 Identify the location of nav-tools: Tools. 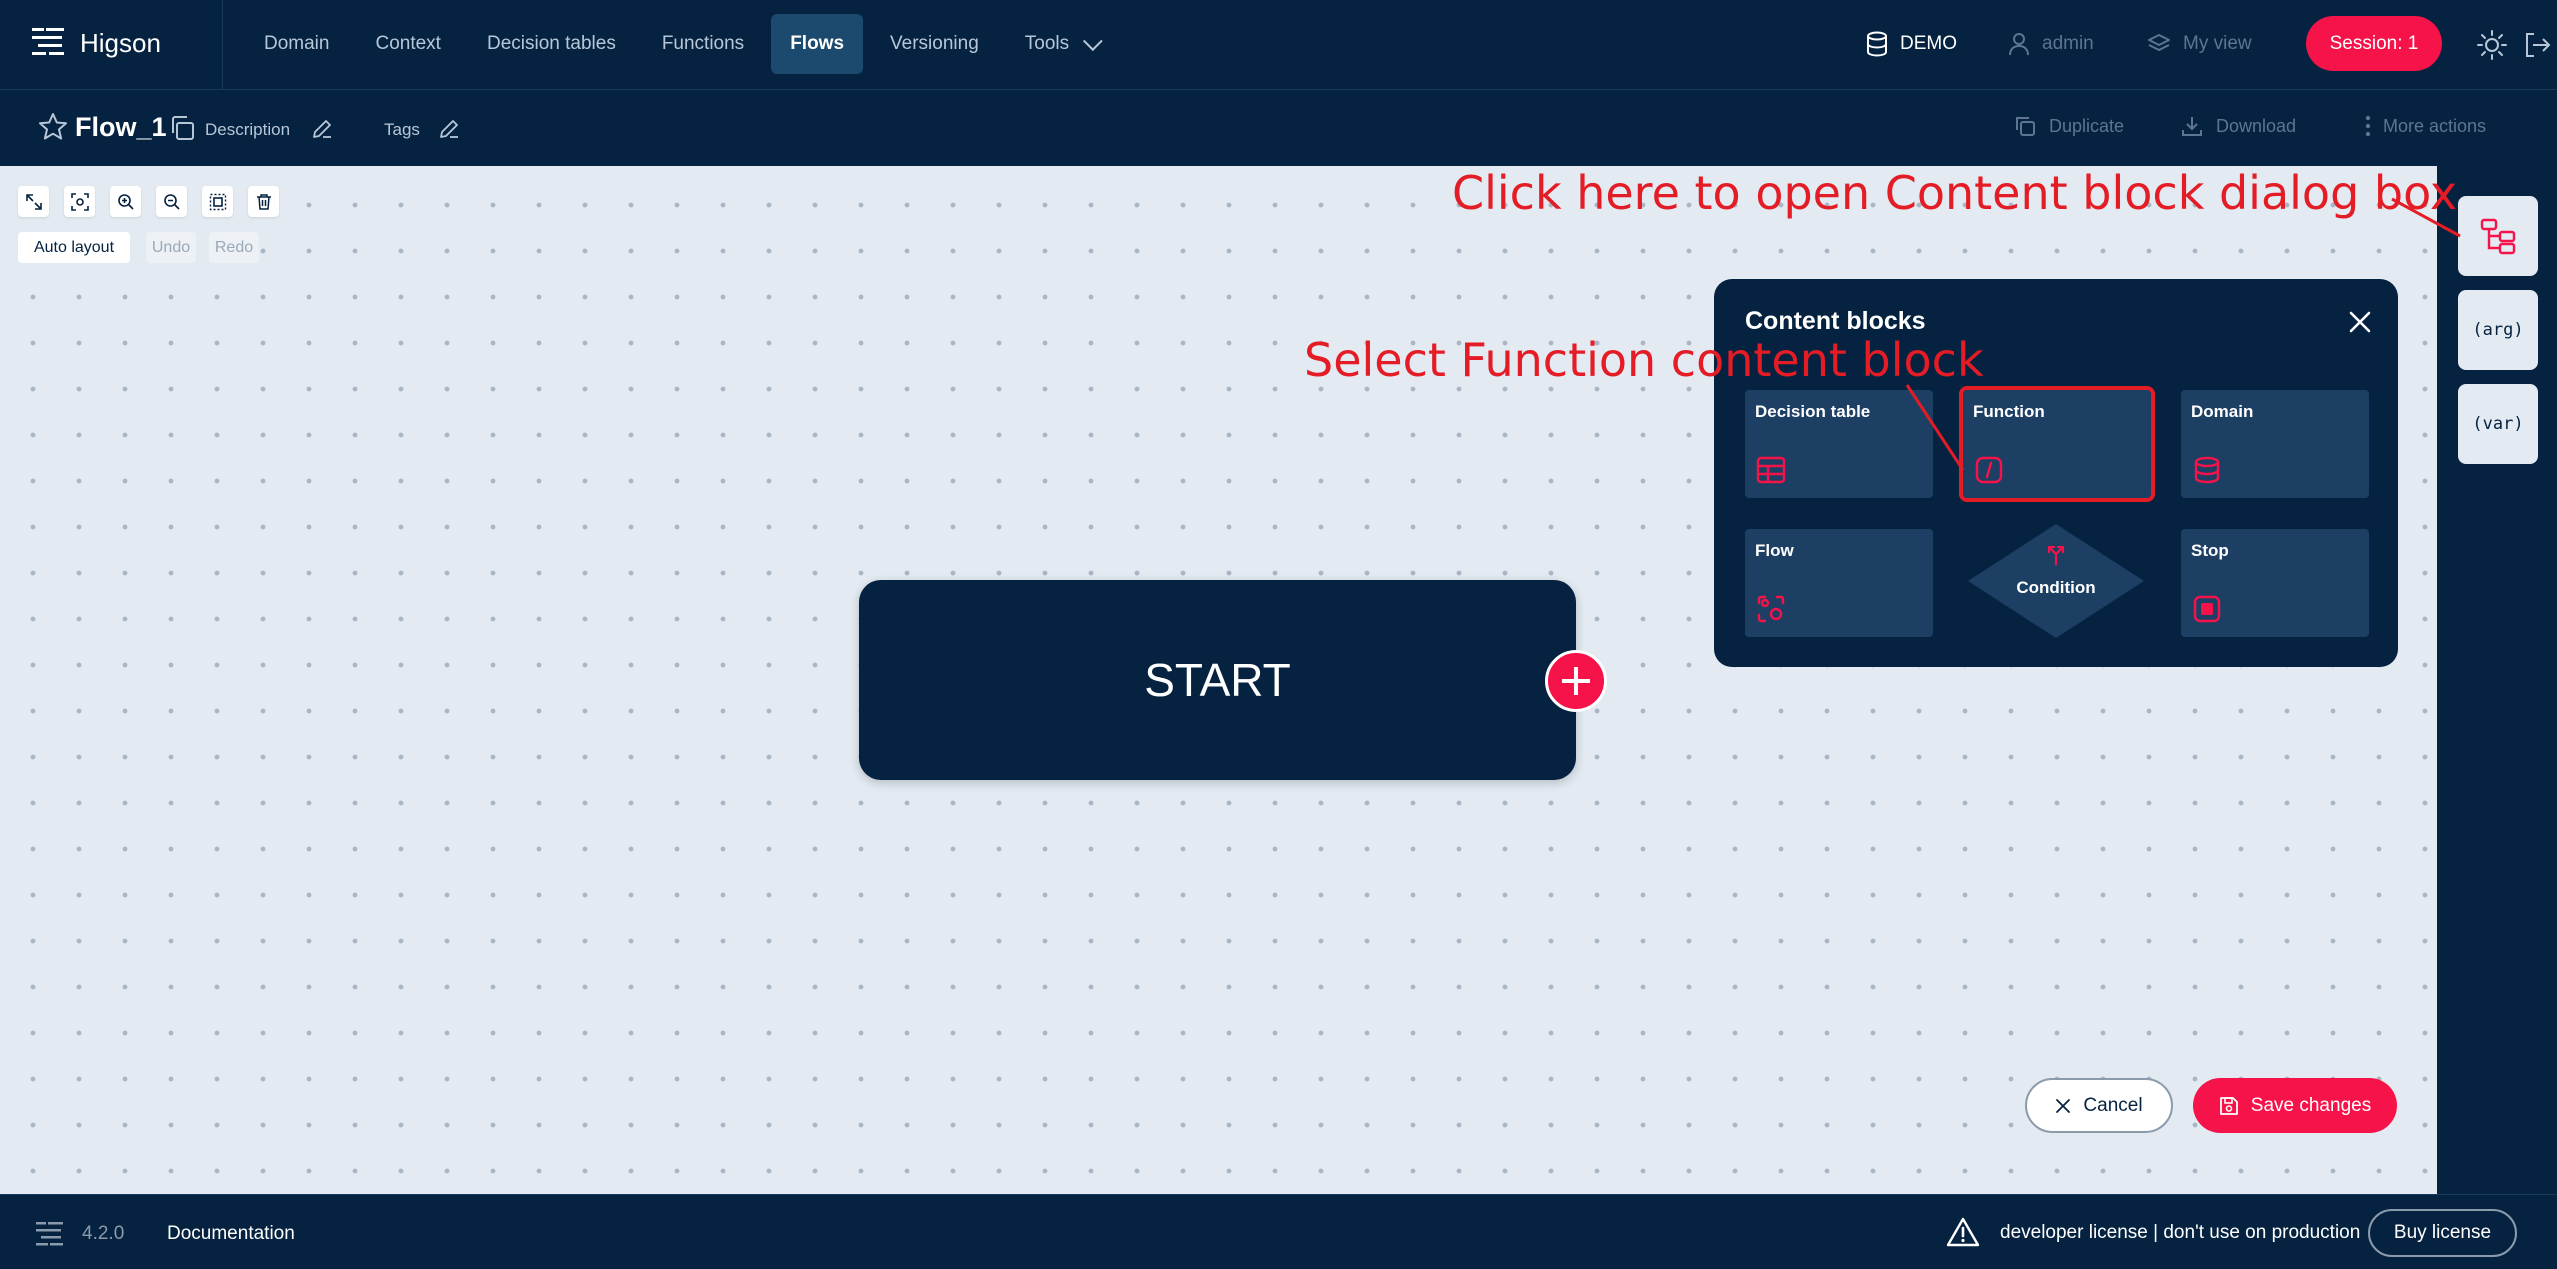
(1061, 44).